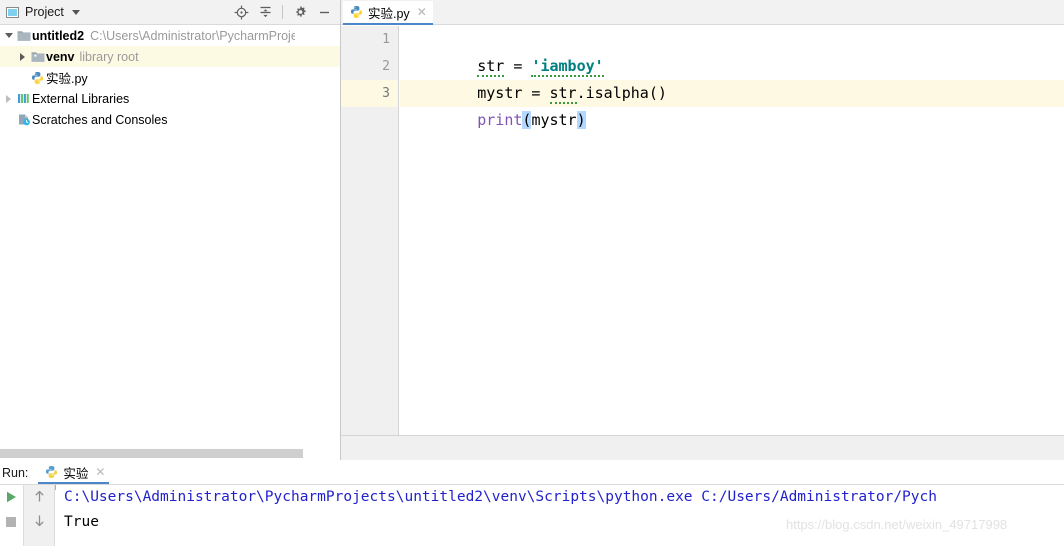 The image size is (1064, 546). I want to click on code-token: print, so click(500, 120).